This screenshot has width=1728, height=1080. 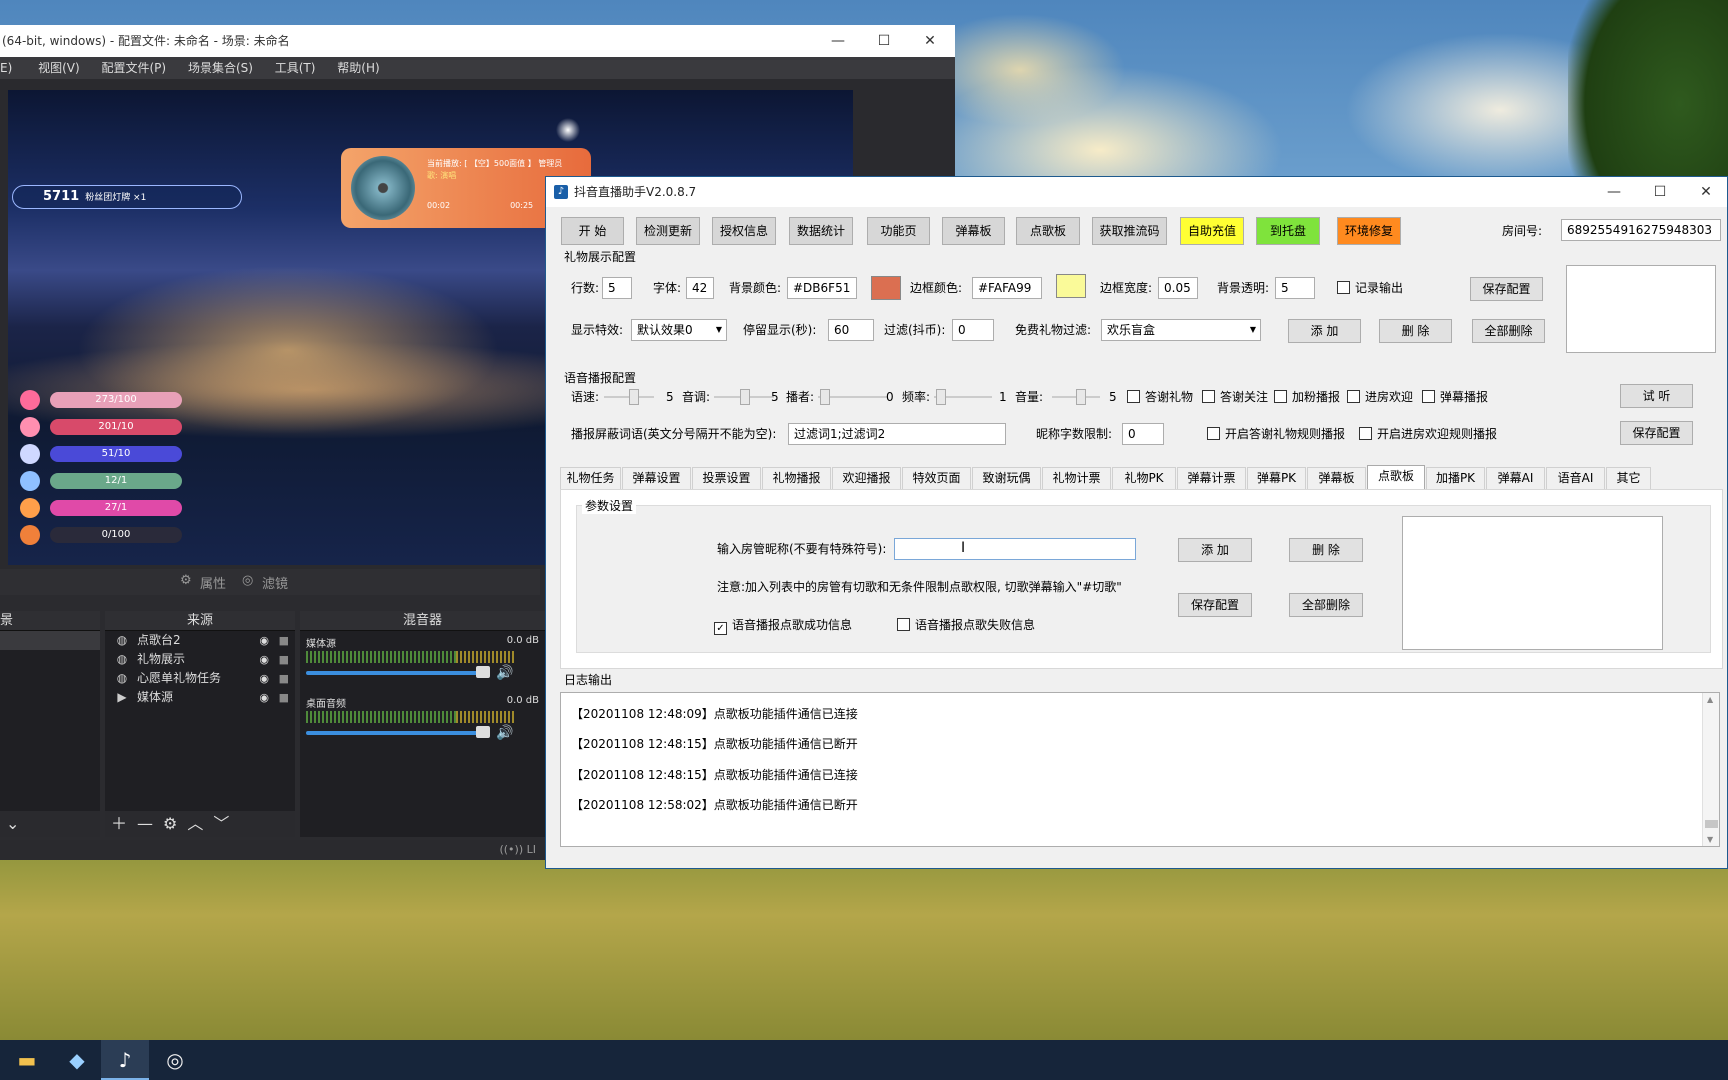 What do you see at coordinates (1076, 478) in the screenshot?
I see `tab-gift-vote: 礼物计票` at bounding box center [1076, 478].